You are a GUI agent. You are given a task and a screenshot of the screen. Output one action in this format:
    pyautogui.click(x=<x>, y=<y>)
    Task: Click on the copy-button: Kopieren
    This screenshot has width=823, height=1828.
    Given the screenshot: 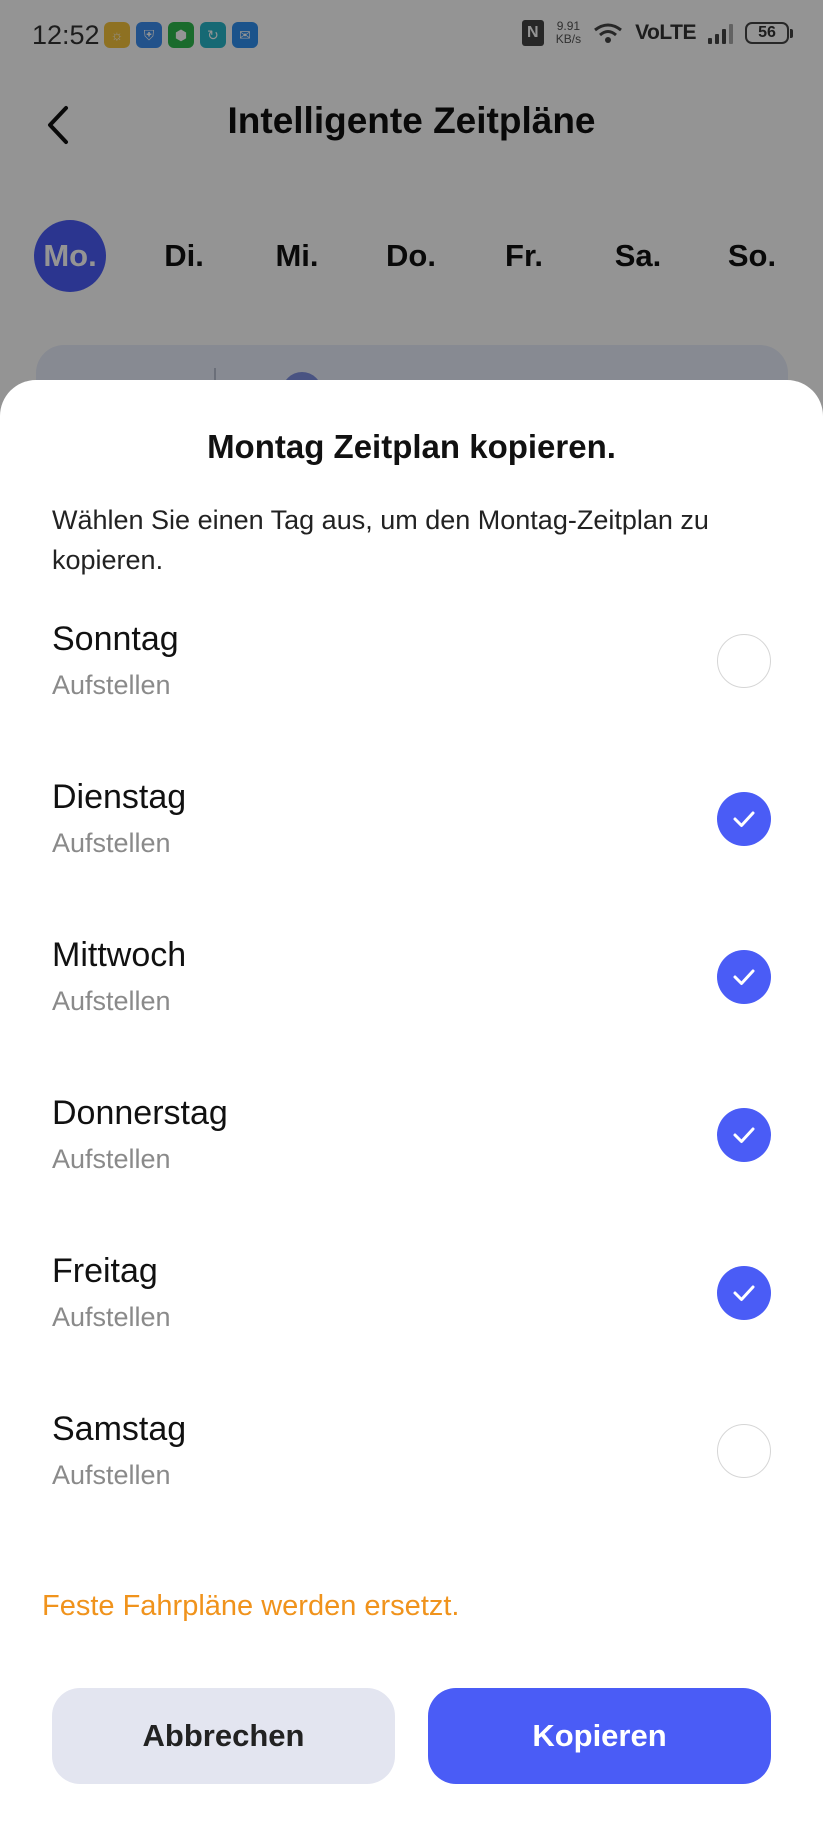 What is the action you would take?
    pyautogui.click(x=599, y=1736)
    